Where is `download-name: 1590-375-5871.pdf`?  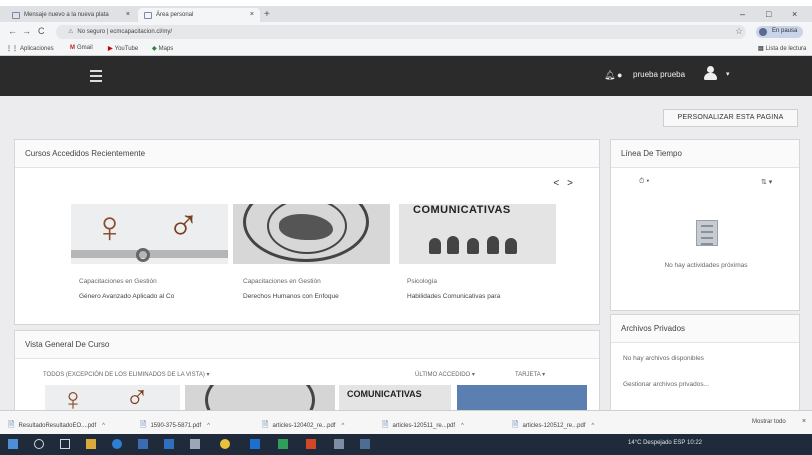 download-name: 1590-375-5871.pdf is located at coordinates (176, 426).